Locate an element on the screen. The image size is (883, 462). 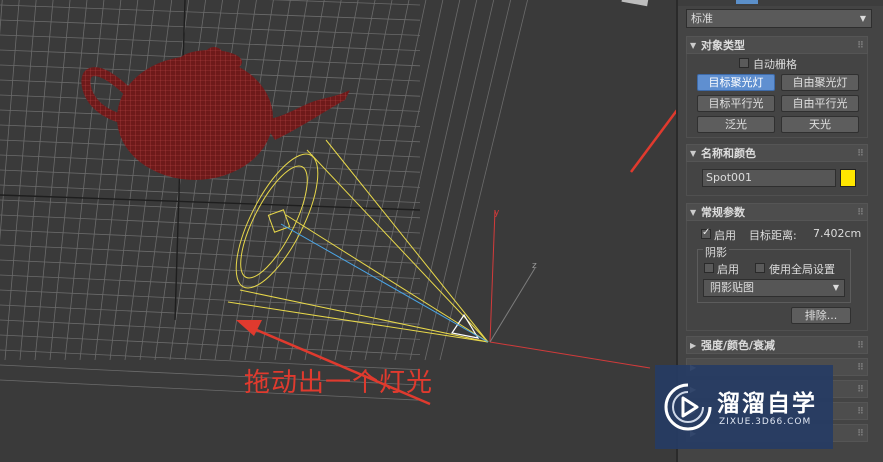
free-direct-button: 自由平行光 is located at coordinates (820, 103).